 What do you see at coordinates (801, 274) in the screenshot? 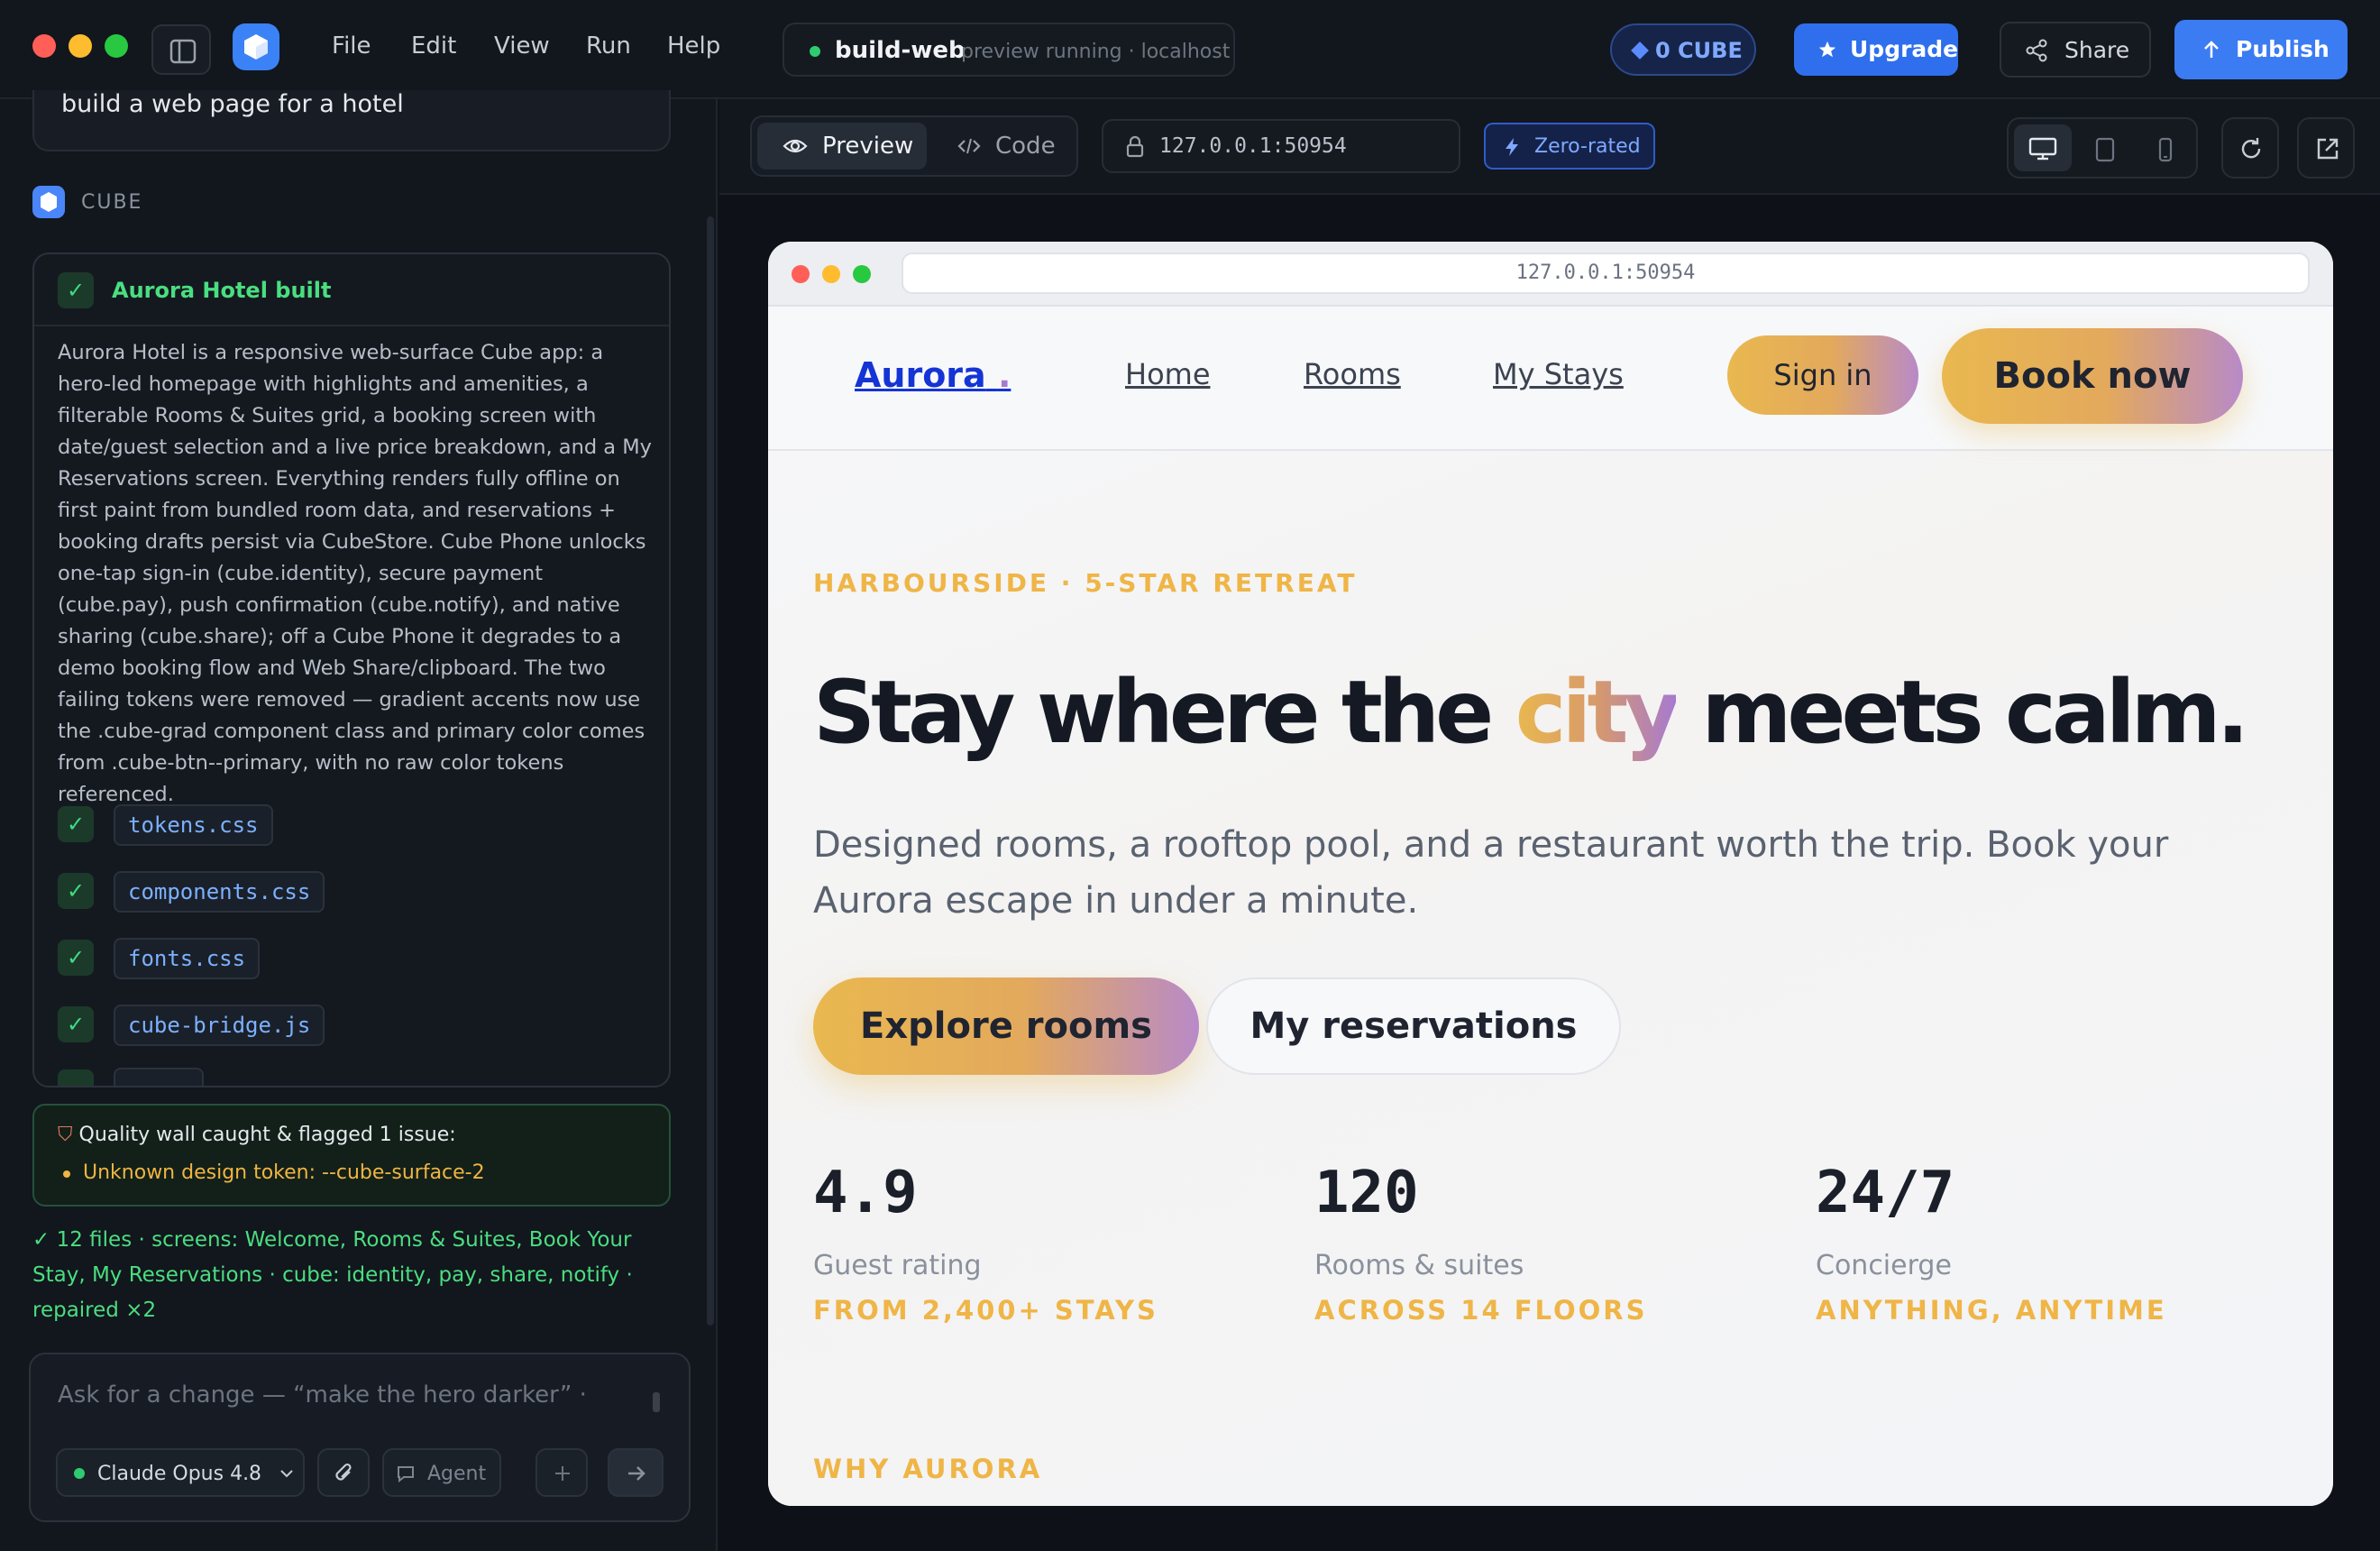
I see `browser-close-dot` at bounding box center [801, 274].